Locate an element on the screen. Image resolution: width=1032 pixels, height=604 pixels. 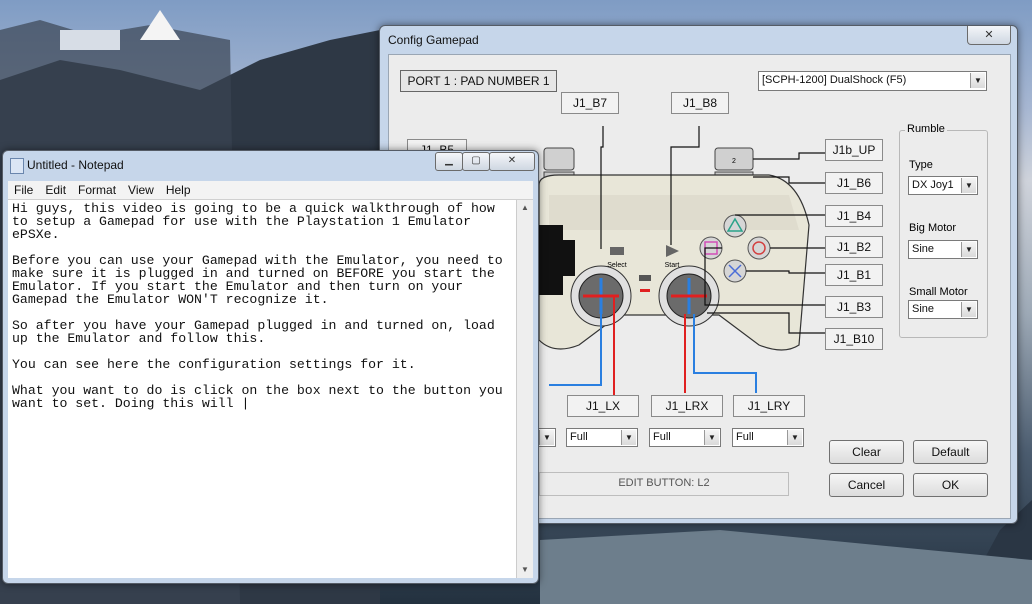
menu-file: File is located at coordinates (23, 190).